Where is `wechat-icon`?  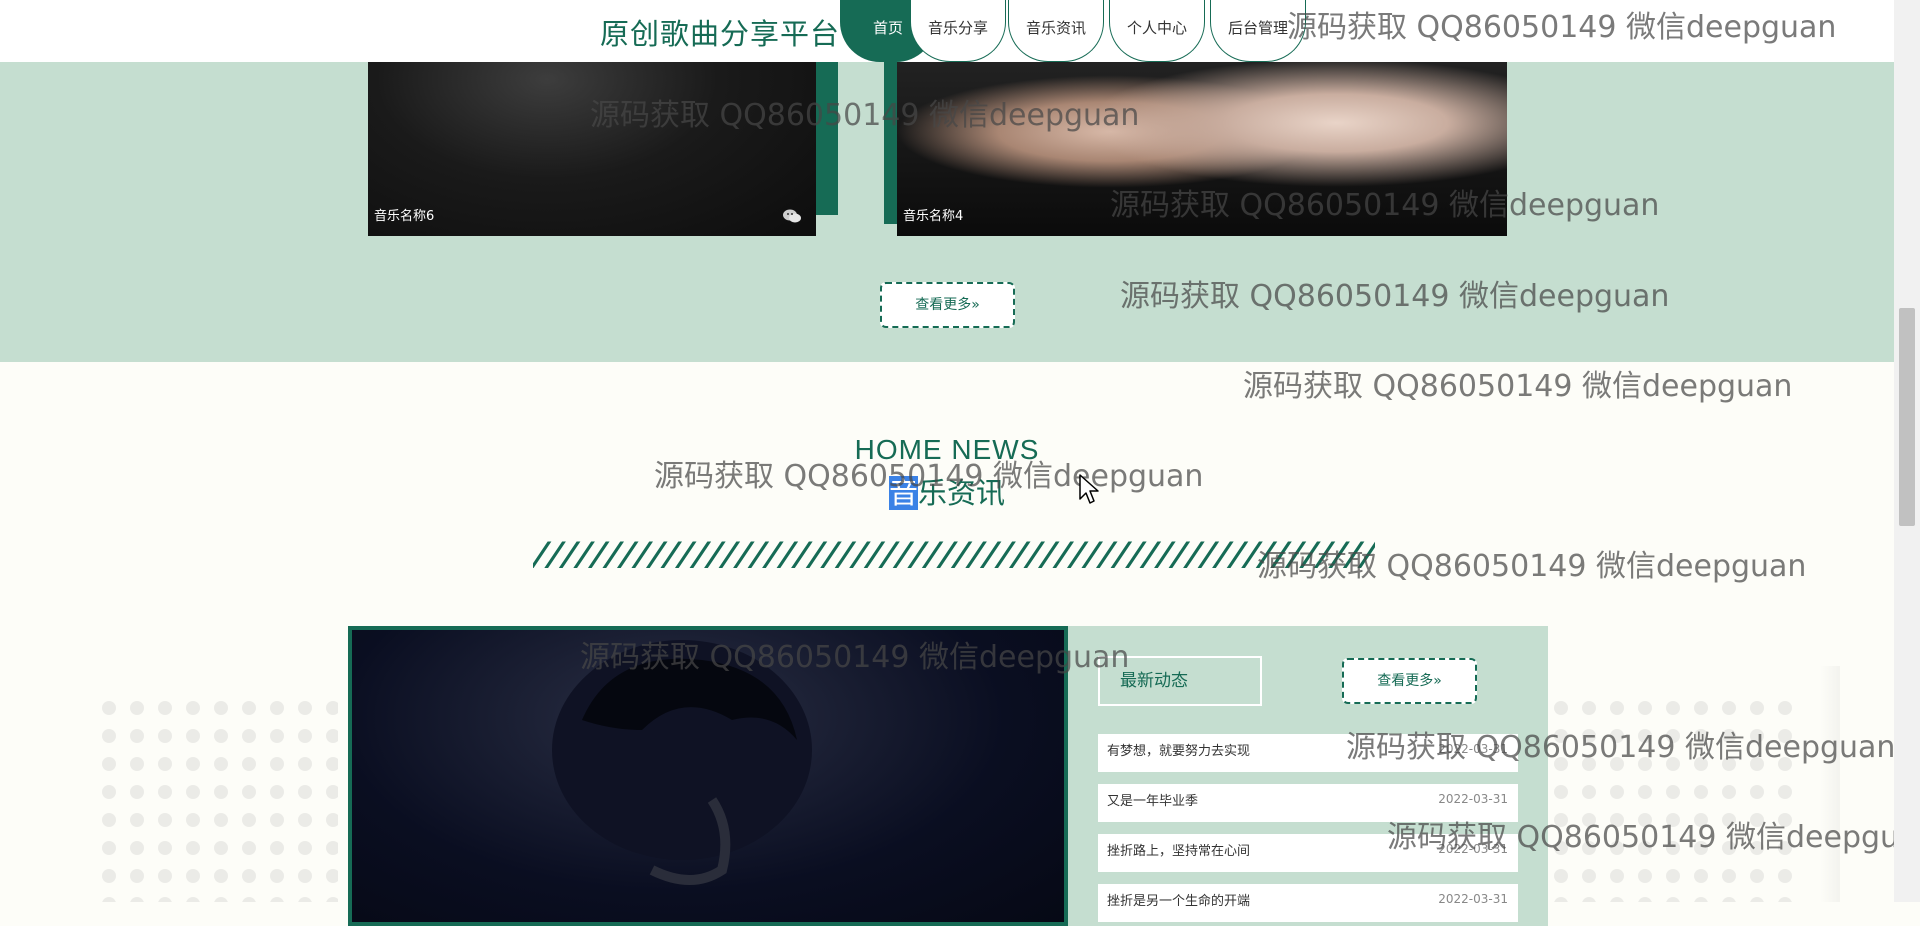
wechat-icon is located at coordinates (792, 216).